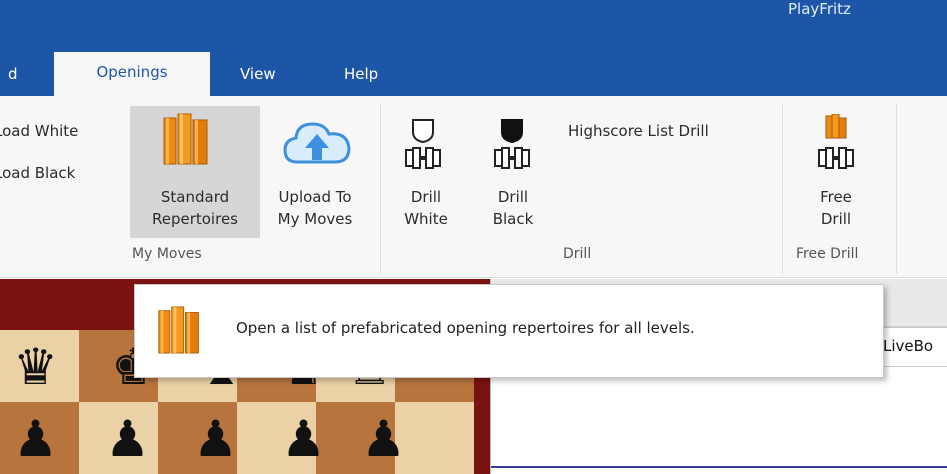 Image resolution: width=947 pixels, height=474 pixels. I want to click on black-queen-piece: ♛, so click(37, 367).